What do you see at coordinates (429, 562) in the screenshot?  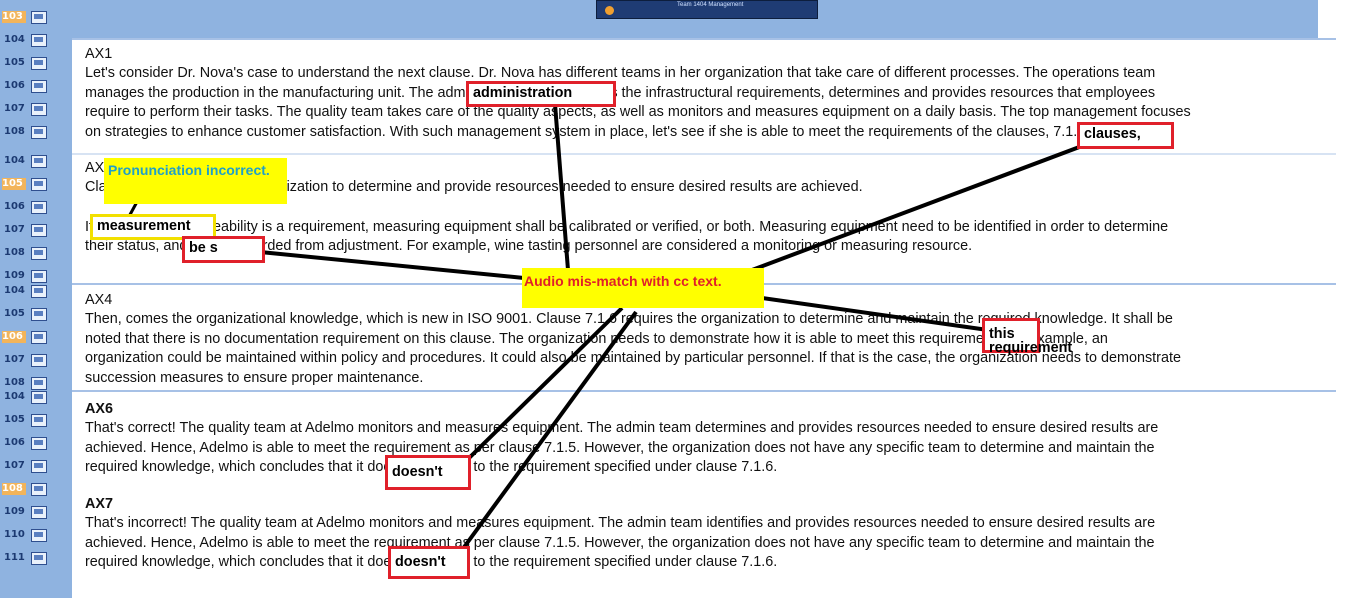 I see `box-doesnt-2: doesn't` at bounding box center [429, 562].